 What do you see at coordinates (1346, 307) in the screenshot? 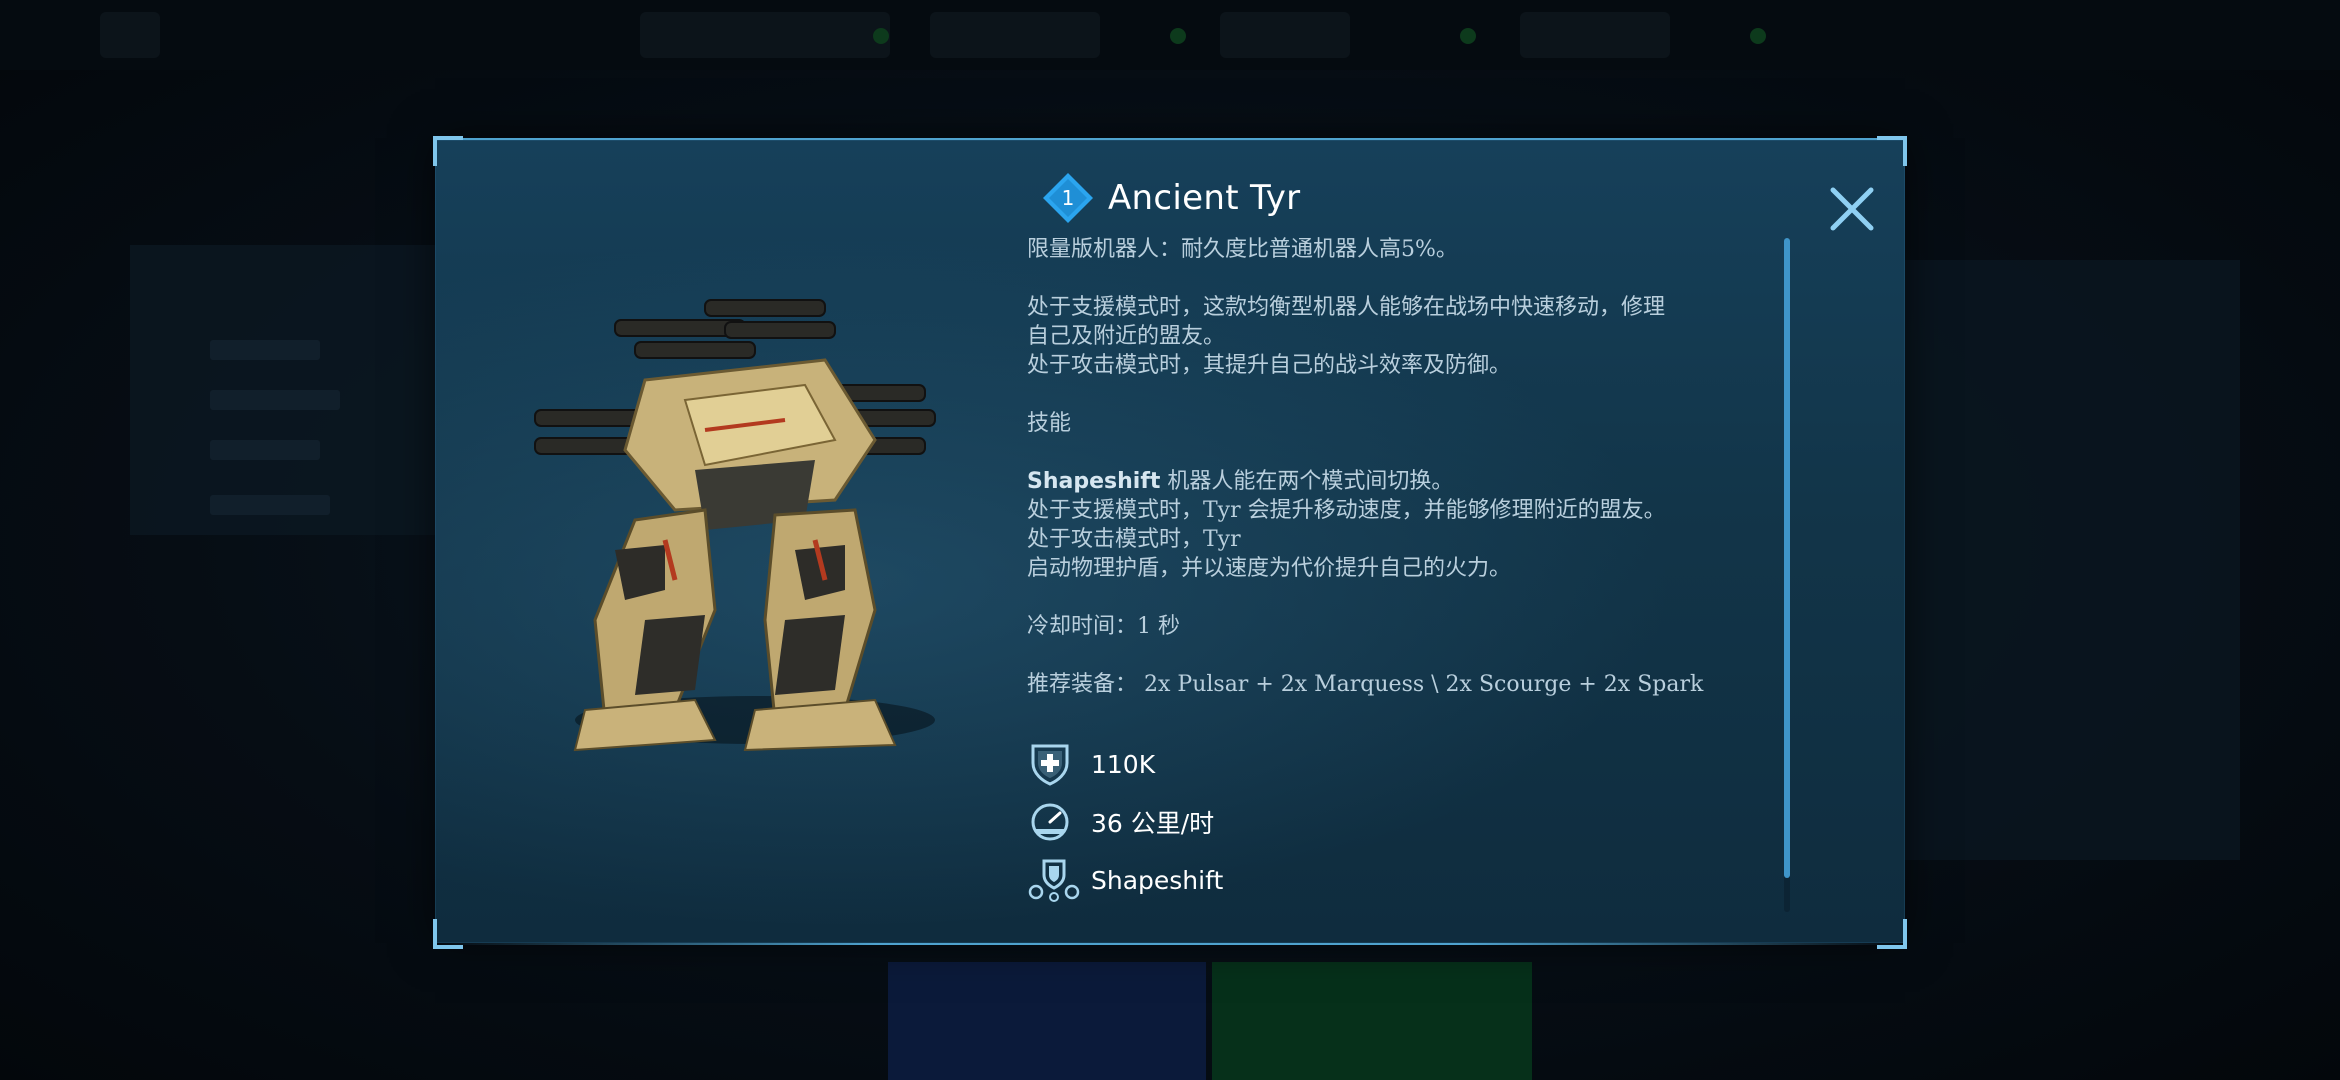
I see `description-line: 处于支援模式时，这款均衡型机器人能够在战场中快速移动，修理` at bounding box center [1346, 307].